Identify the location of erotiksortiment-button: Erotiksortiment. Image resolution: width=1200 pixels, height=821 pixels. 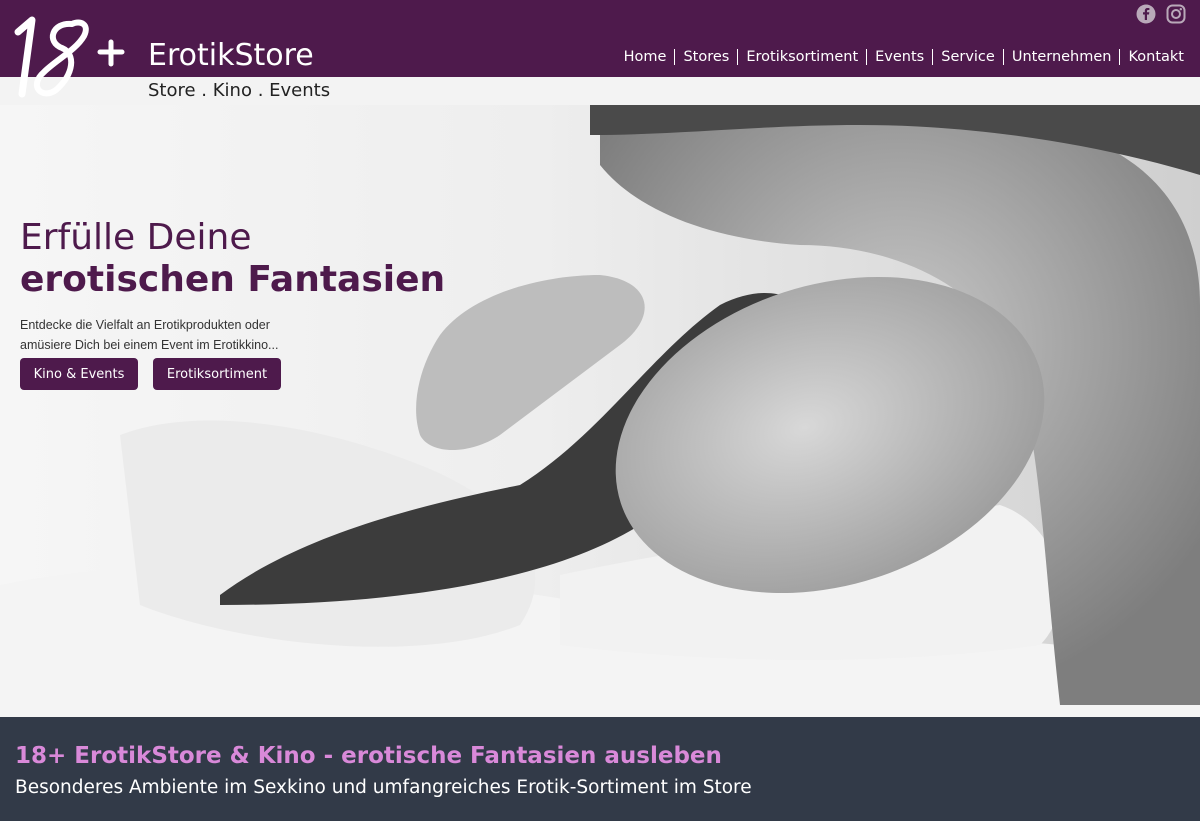
(217, 374).